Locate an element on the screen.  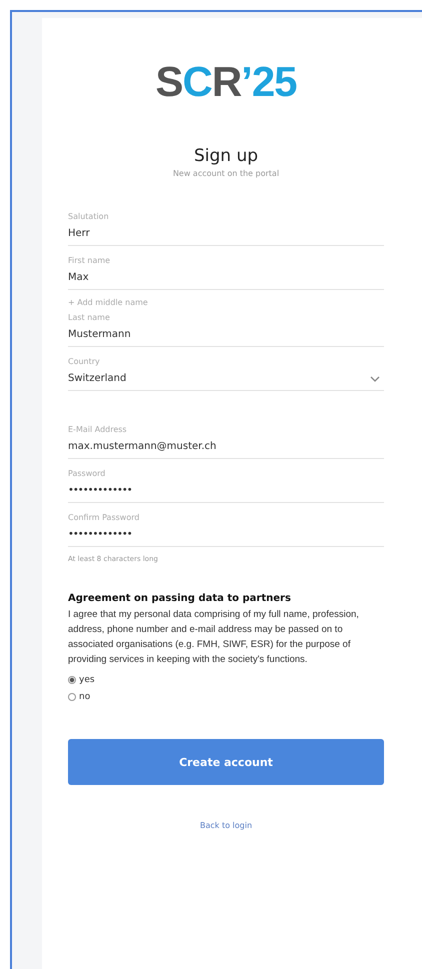
field-label: Confirm Password is located at coordinates (104, 517).